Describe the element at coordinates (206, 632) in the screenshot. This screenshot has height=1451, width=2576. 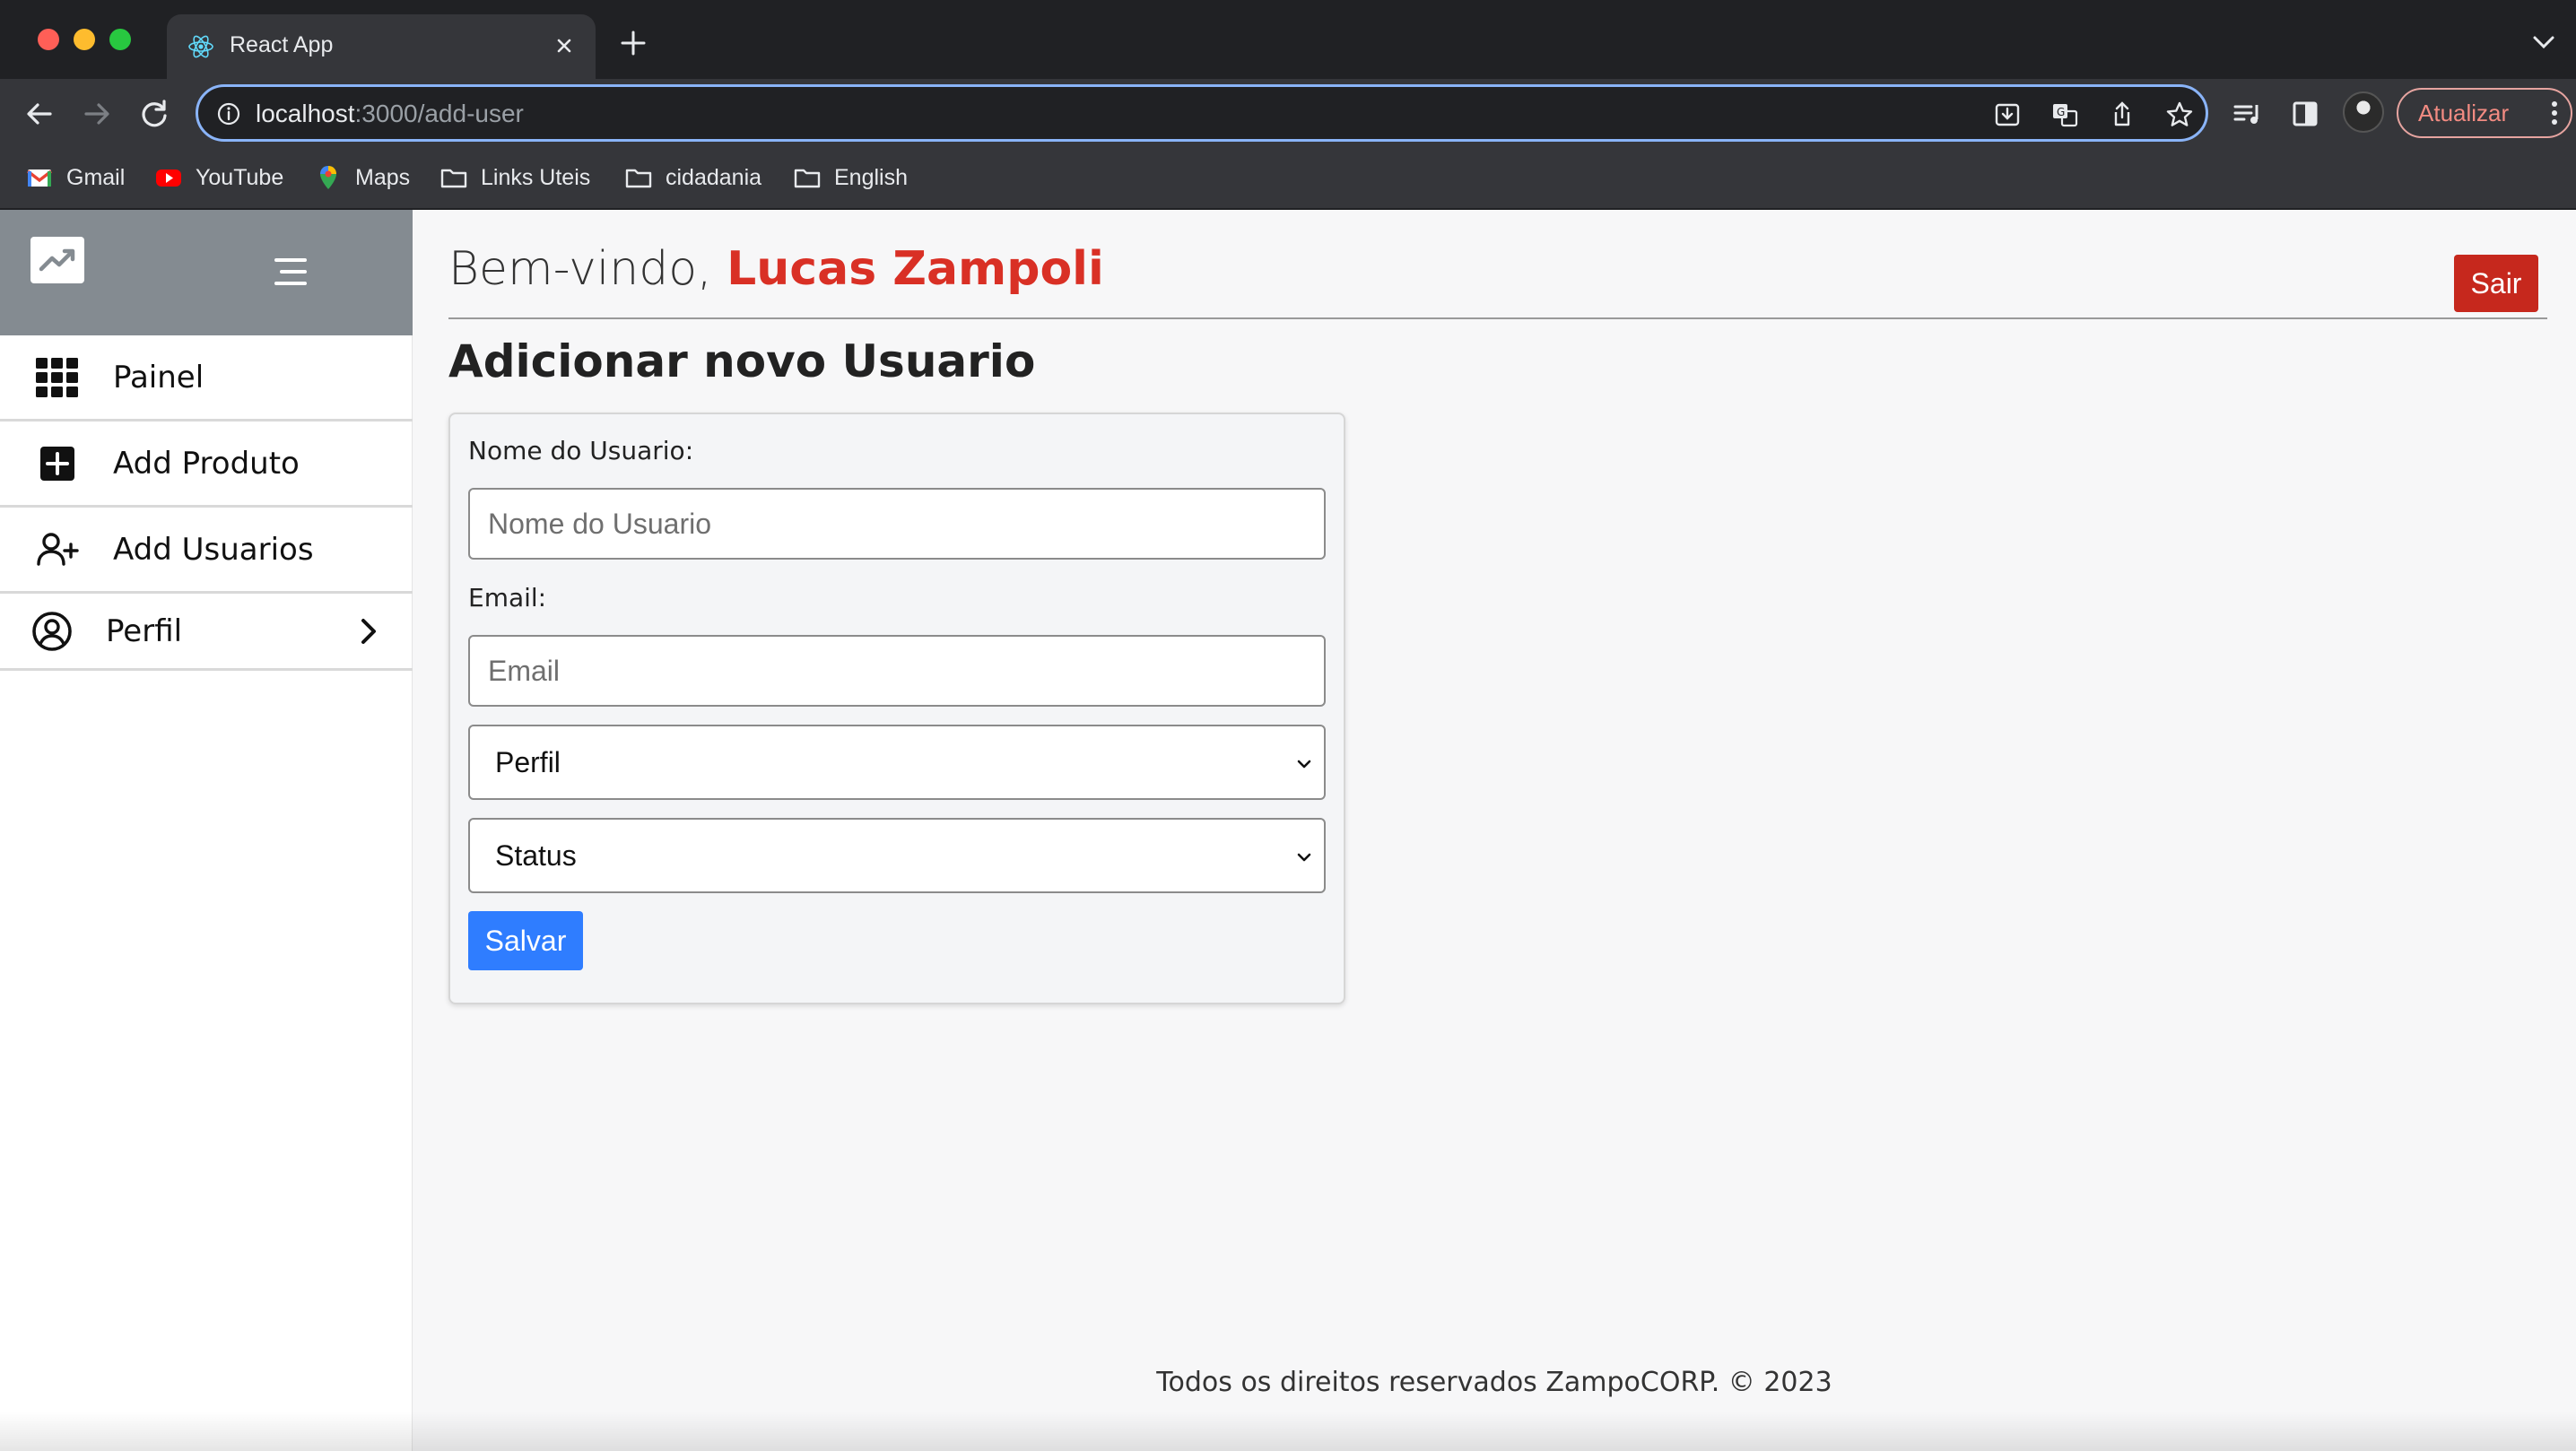
I see `sidebar-item-perfil: Perfil` at that location.